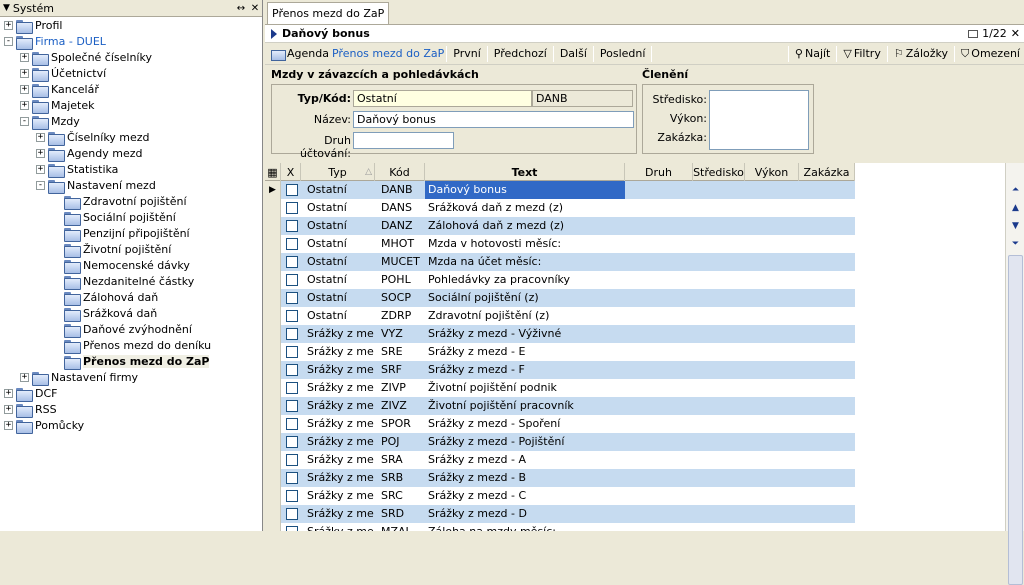  What do you see at coordinates (560, 298) in the screenshot?
I see `table-row: Ostatní SOCP Sociální pojištění (z)` at bounding box center [560, 298].